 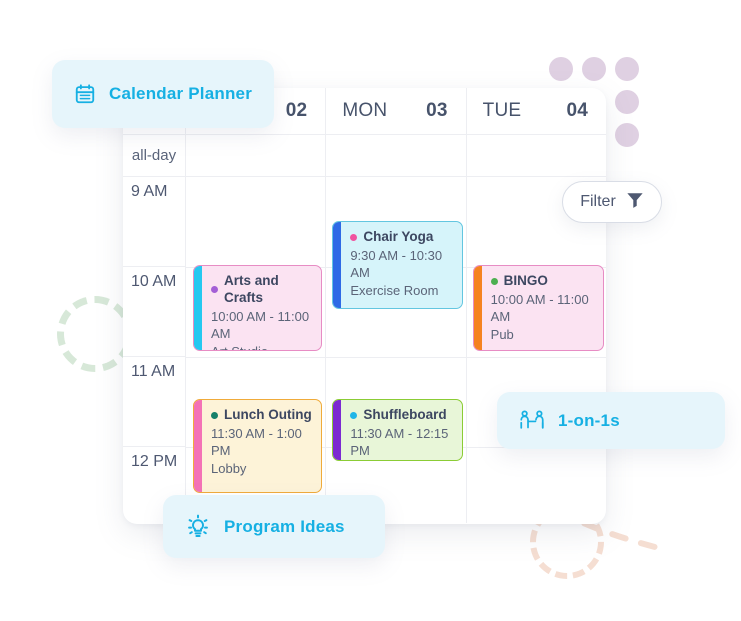 What do you see at coordinates (229, 468) in the screenshot?
I see `event-location: Lobby` at bounding box center [229, 468].